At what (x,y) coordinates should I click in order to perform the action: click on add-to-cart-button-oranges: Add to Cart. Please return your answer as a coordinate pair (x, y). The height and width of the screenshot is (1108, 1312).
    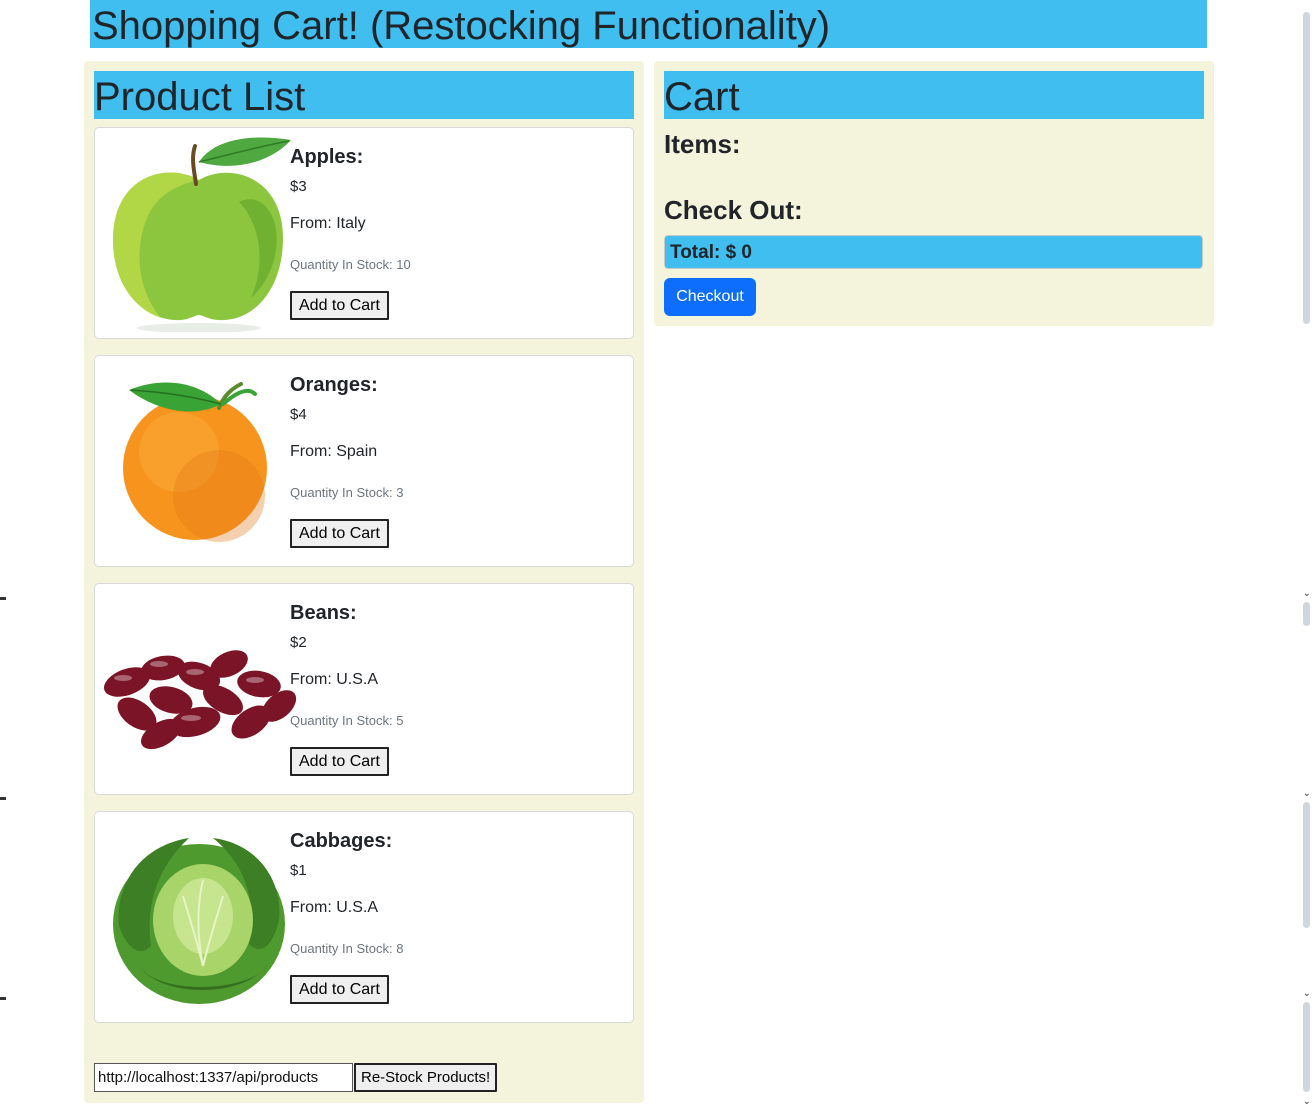
    Looking at the image, I should click on (339, 533).